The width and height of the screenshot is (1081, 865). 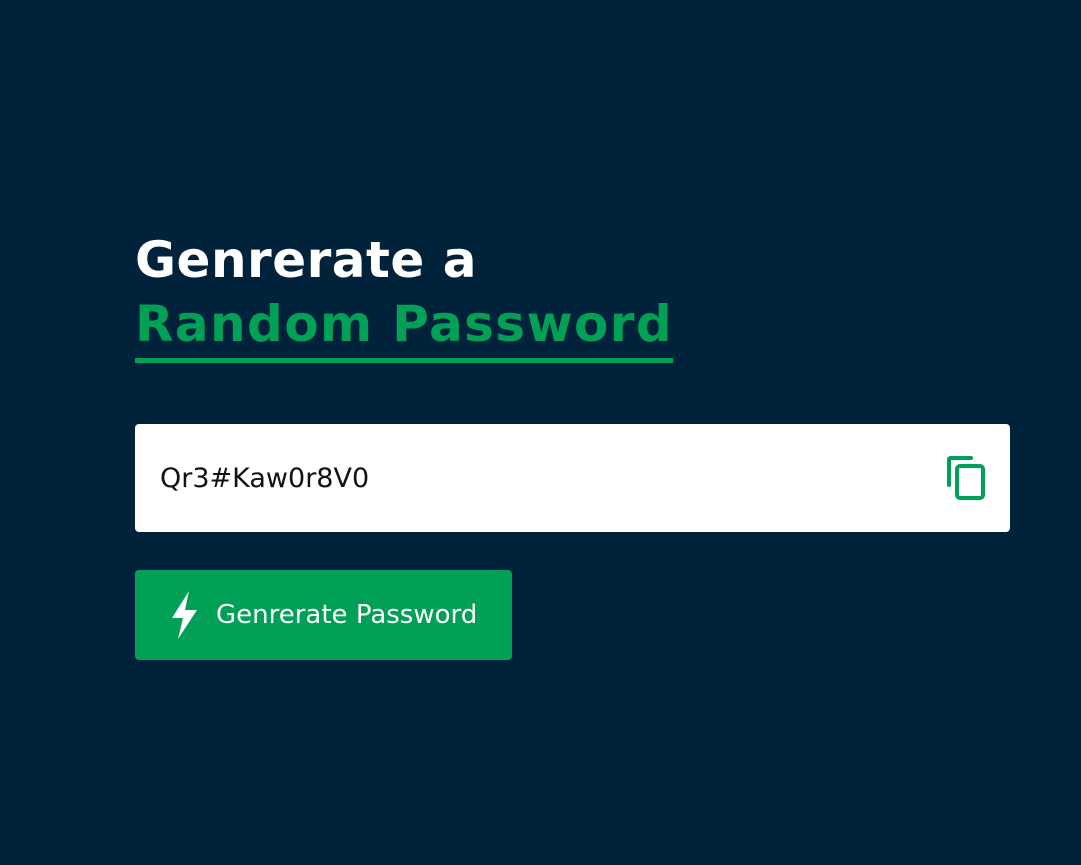 I want to click on lightning-bolt-icon, so click(x=184, y=615).